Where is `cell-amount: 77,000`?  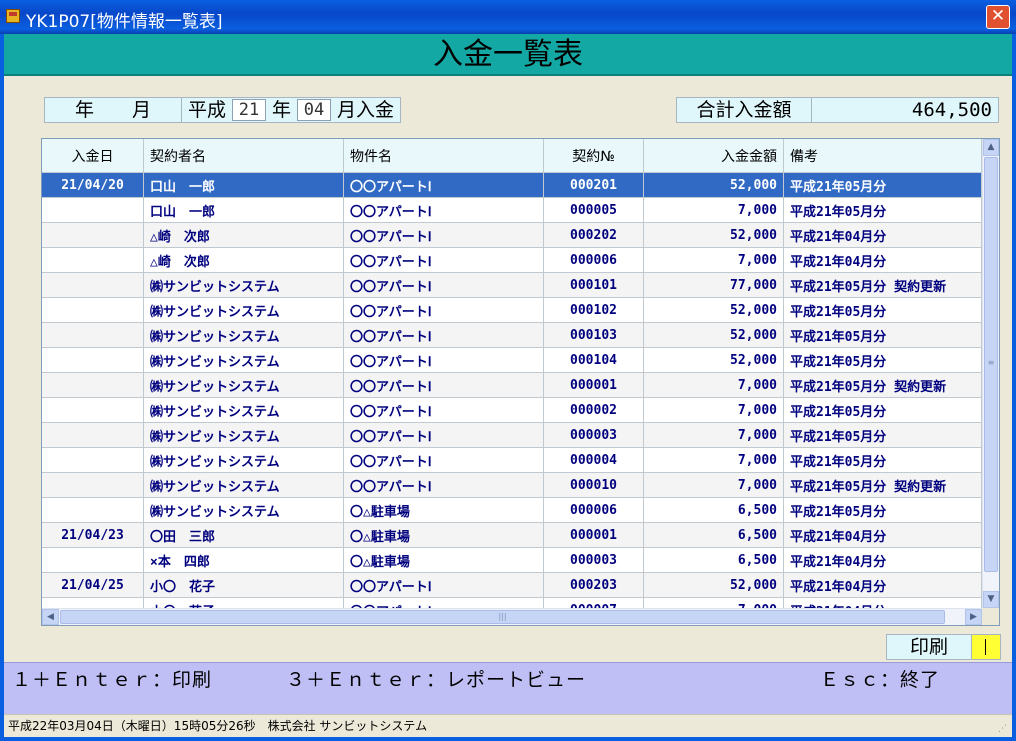 cell-amount: 77,000 is located at coordinates (713, 285).